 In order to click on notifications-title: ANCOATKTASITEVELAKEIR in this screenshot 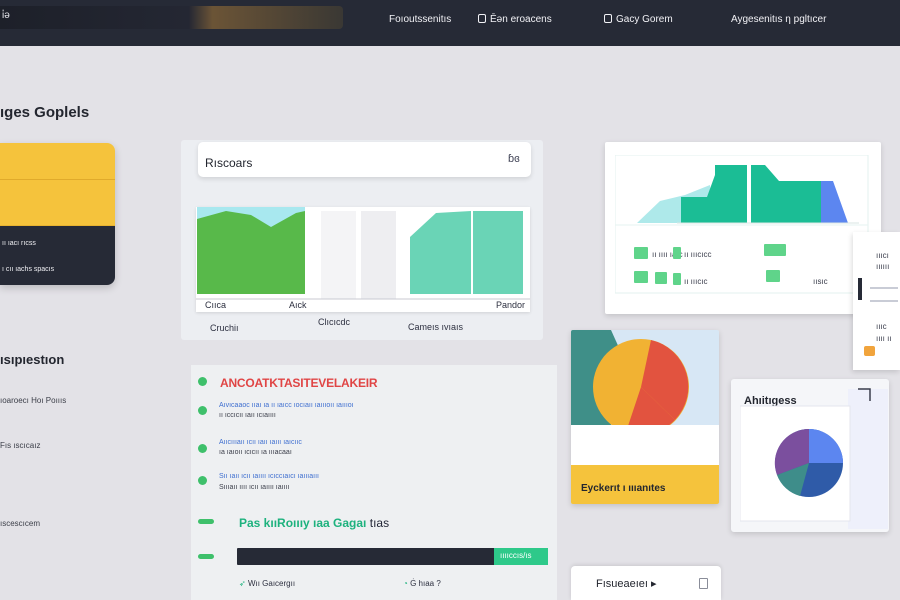, I will do `click(299, 383)`.